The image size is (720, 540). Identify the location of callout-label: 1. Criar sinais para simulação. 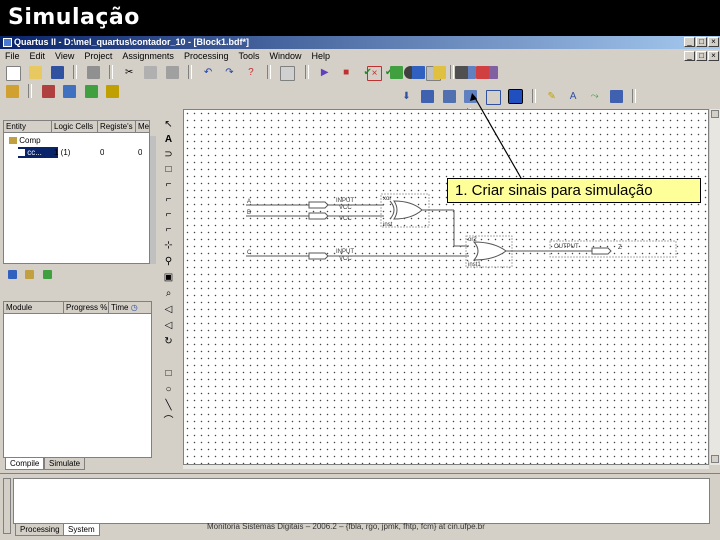
(574, 190).